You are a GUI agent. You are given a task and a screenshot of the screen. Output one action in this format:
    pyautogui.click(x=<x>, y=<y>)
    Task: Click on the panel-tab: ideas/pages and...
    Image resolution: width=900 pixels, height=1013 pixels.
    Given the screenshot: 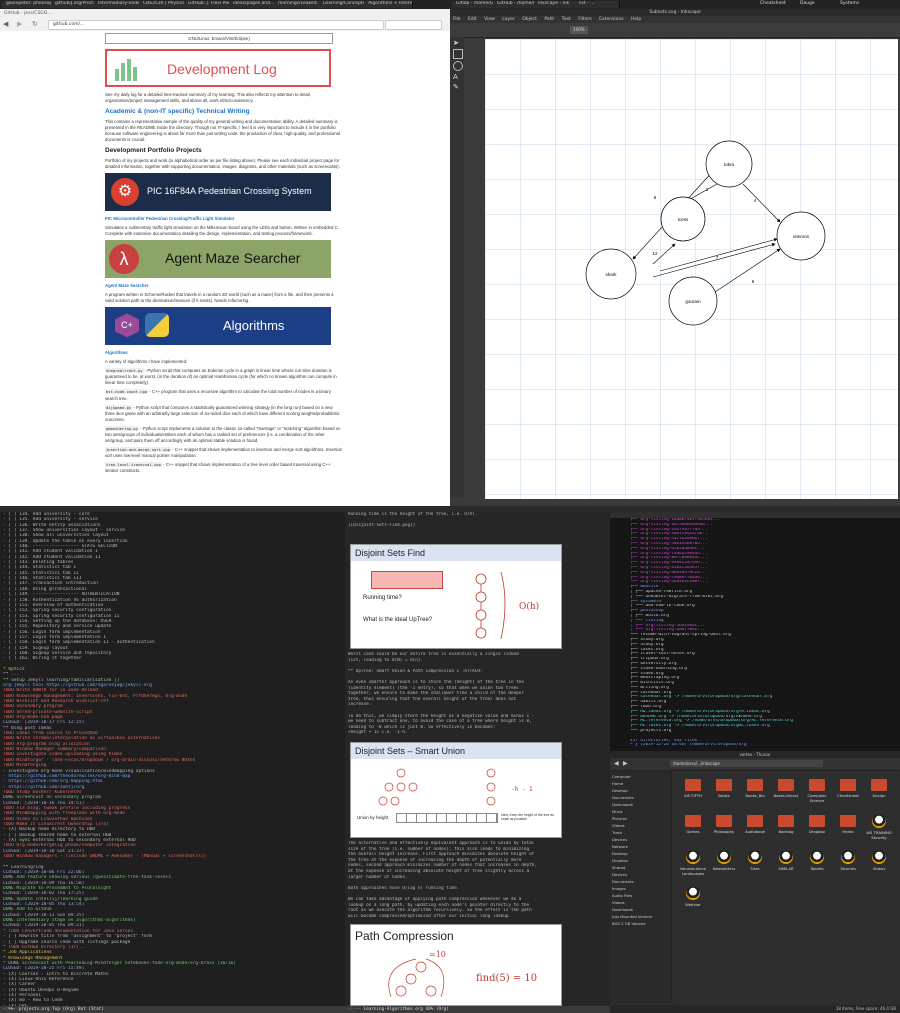 What is the action you would take?
    pyautogui.click(x=253, y=4)
    